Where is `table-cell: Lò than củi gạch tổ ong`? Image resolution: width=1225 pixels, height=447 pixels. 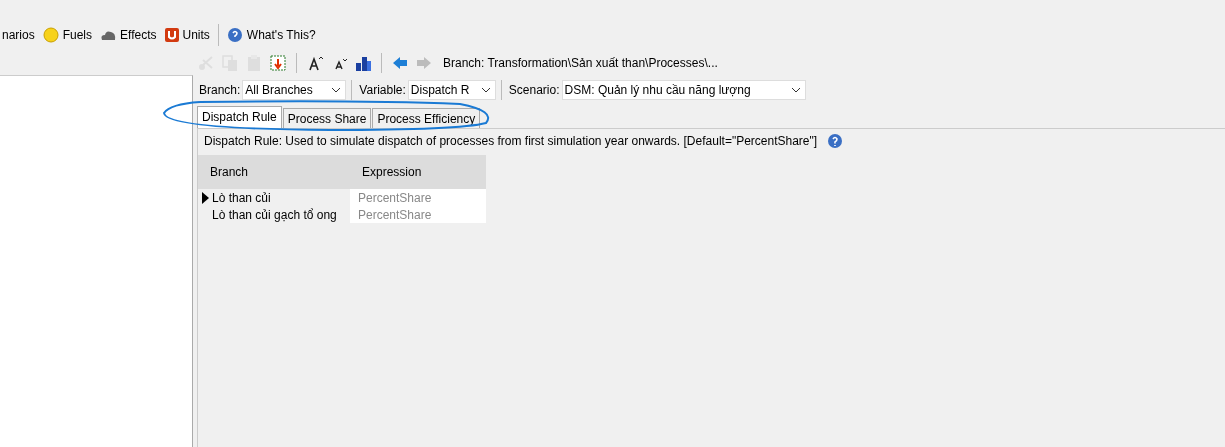
table-cell: Lò than củi gạch tổ ong is located at coordinates (274, 214).